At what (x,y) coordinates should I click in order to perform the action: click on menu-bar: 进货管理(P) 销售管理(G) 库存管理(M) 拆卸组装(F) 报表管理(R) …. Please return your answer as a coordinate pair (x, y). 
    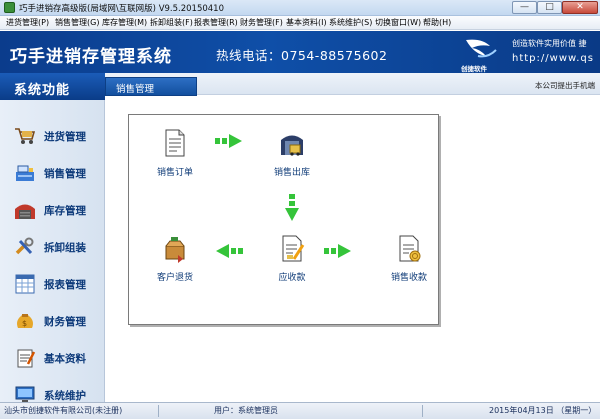
    Looking at the image, I should click on (300, 23).